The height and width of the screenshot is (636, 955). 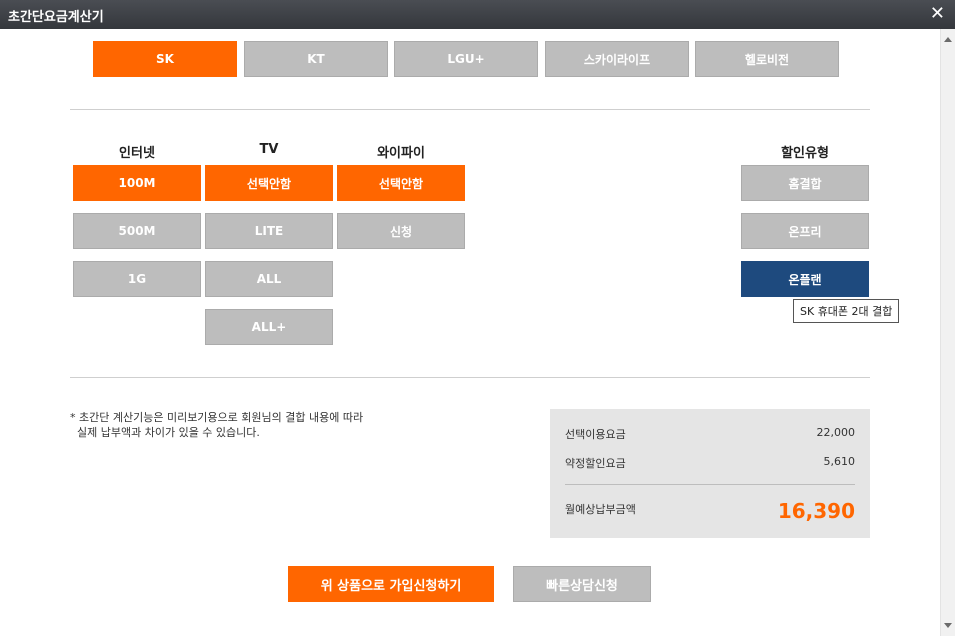 What do you see at coordinates (710, 484) in the screenshot?
I see `summary-divider` at bounding box center [710, 484].